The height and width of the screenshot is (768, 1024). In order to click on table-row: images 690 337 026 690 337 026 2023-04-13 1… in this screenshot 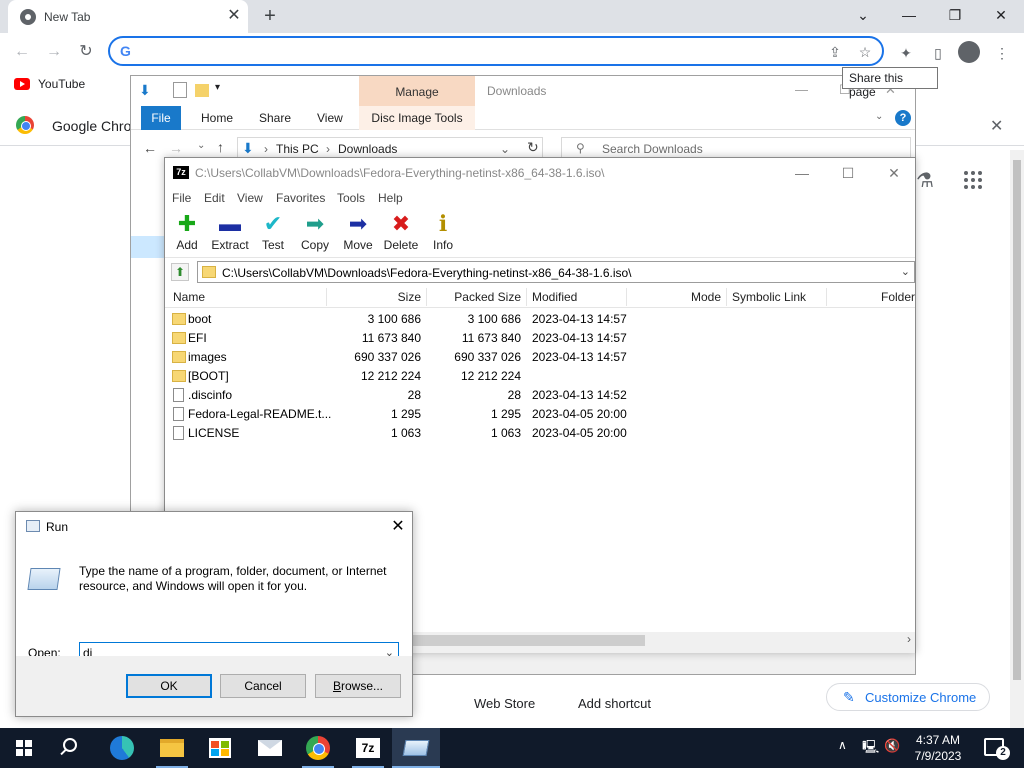, I will do `click(540, 357)`.